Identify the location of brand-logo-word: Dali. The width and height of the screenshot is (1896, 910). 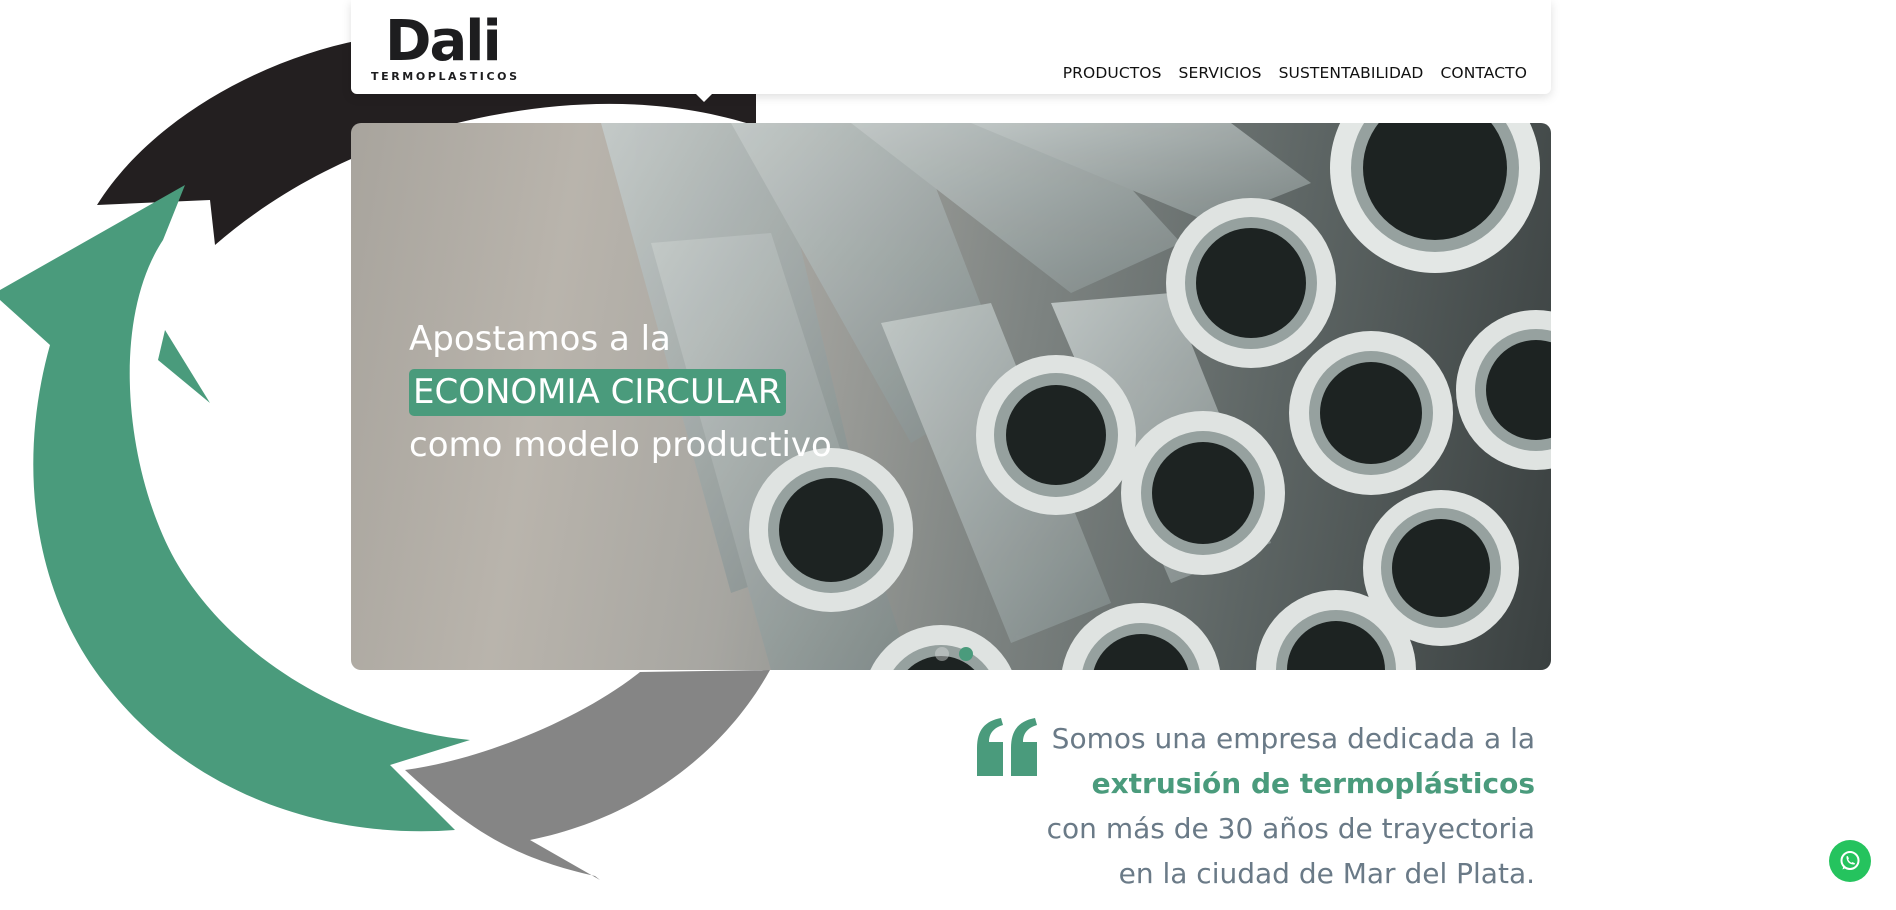
(443, 41).